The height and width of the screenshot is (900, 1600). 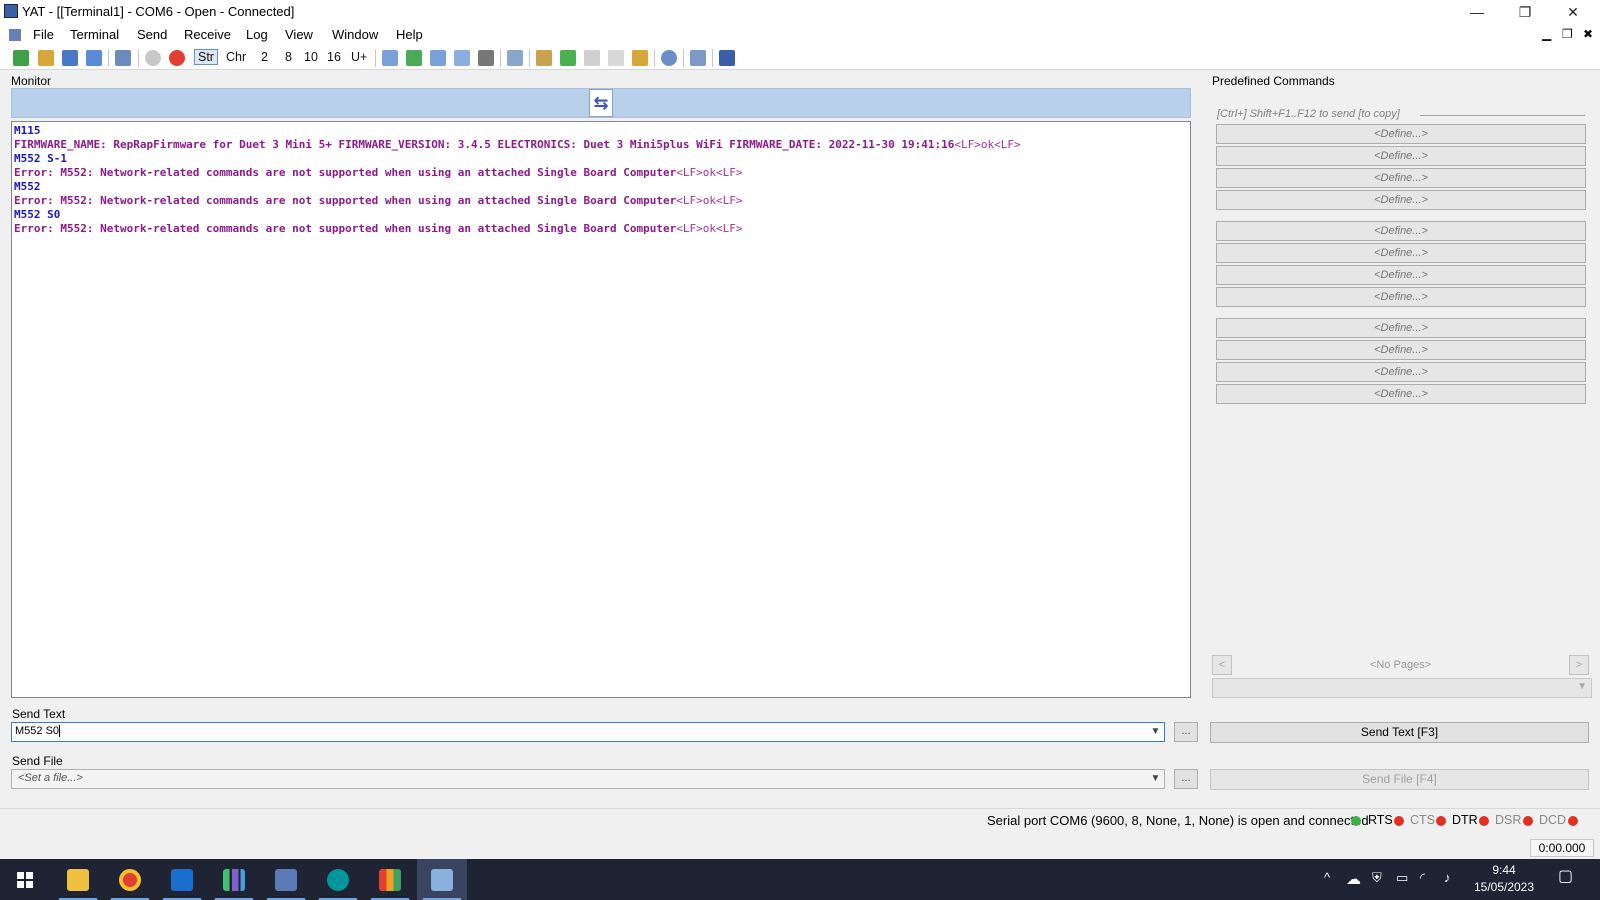 I want to click on radix-8-button: 8, so click(x=288, y=57).